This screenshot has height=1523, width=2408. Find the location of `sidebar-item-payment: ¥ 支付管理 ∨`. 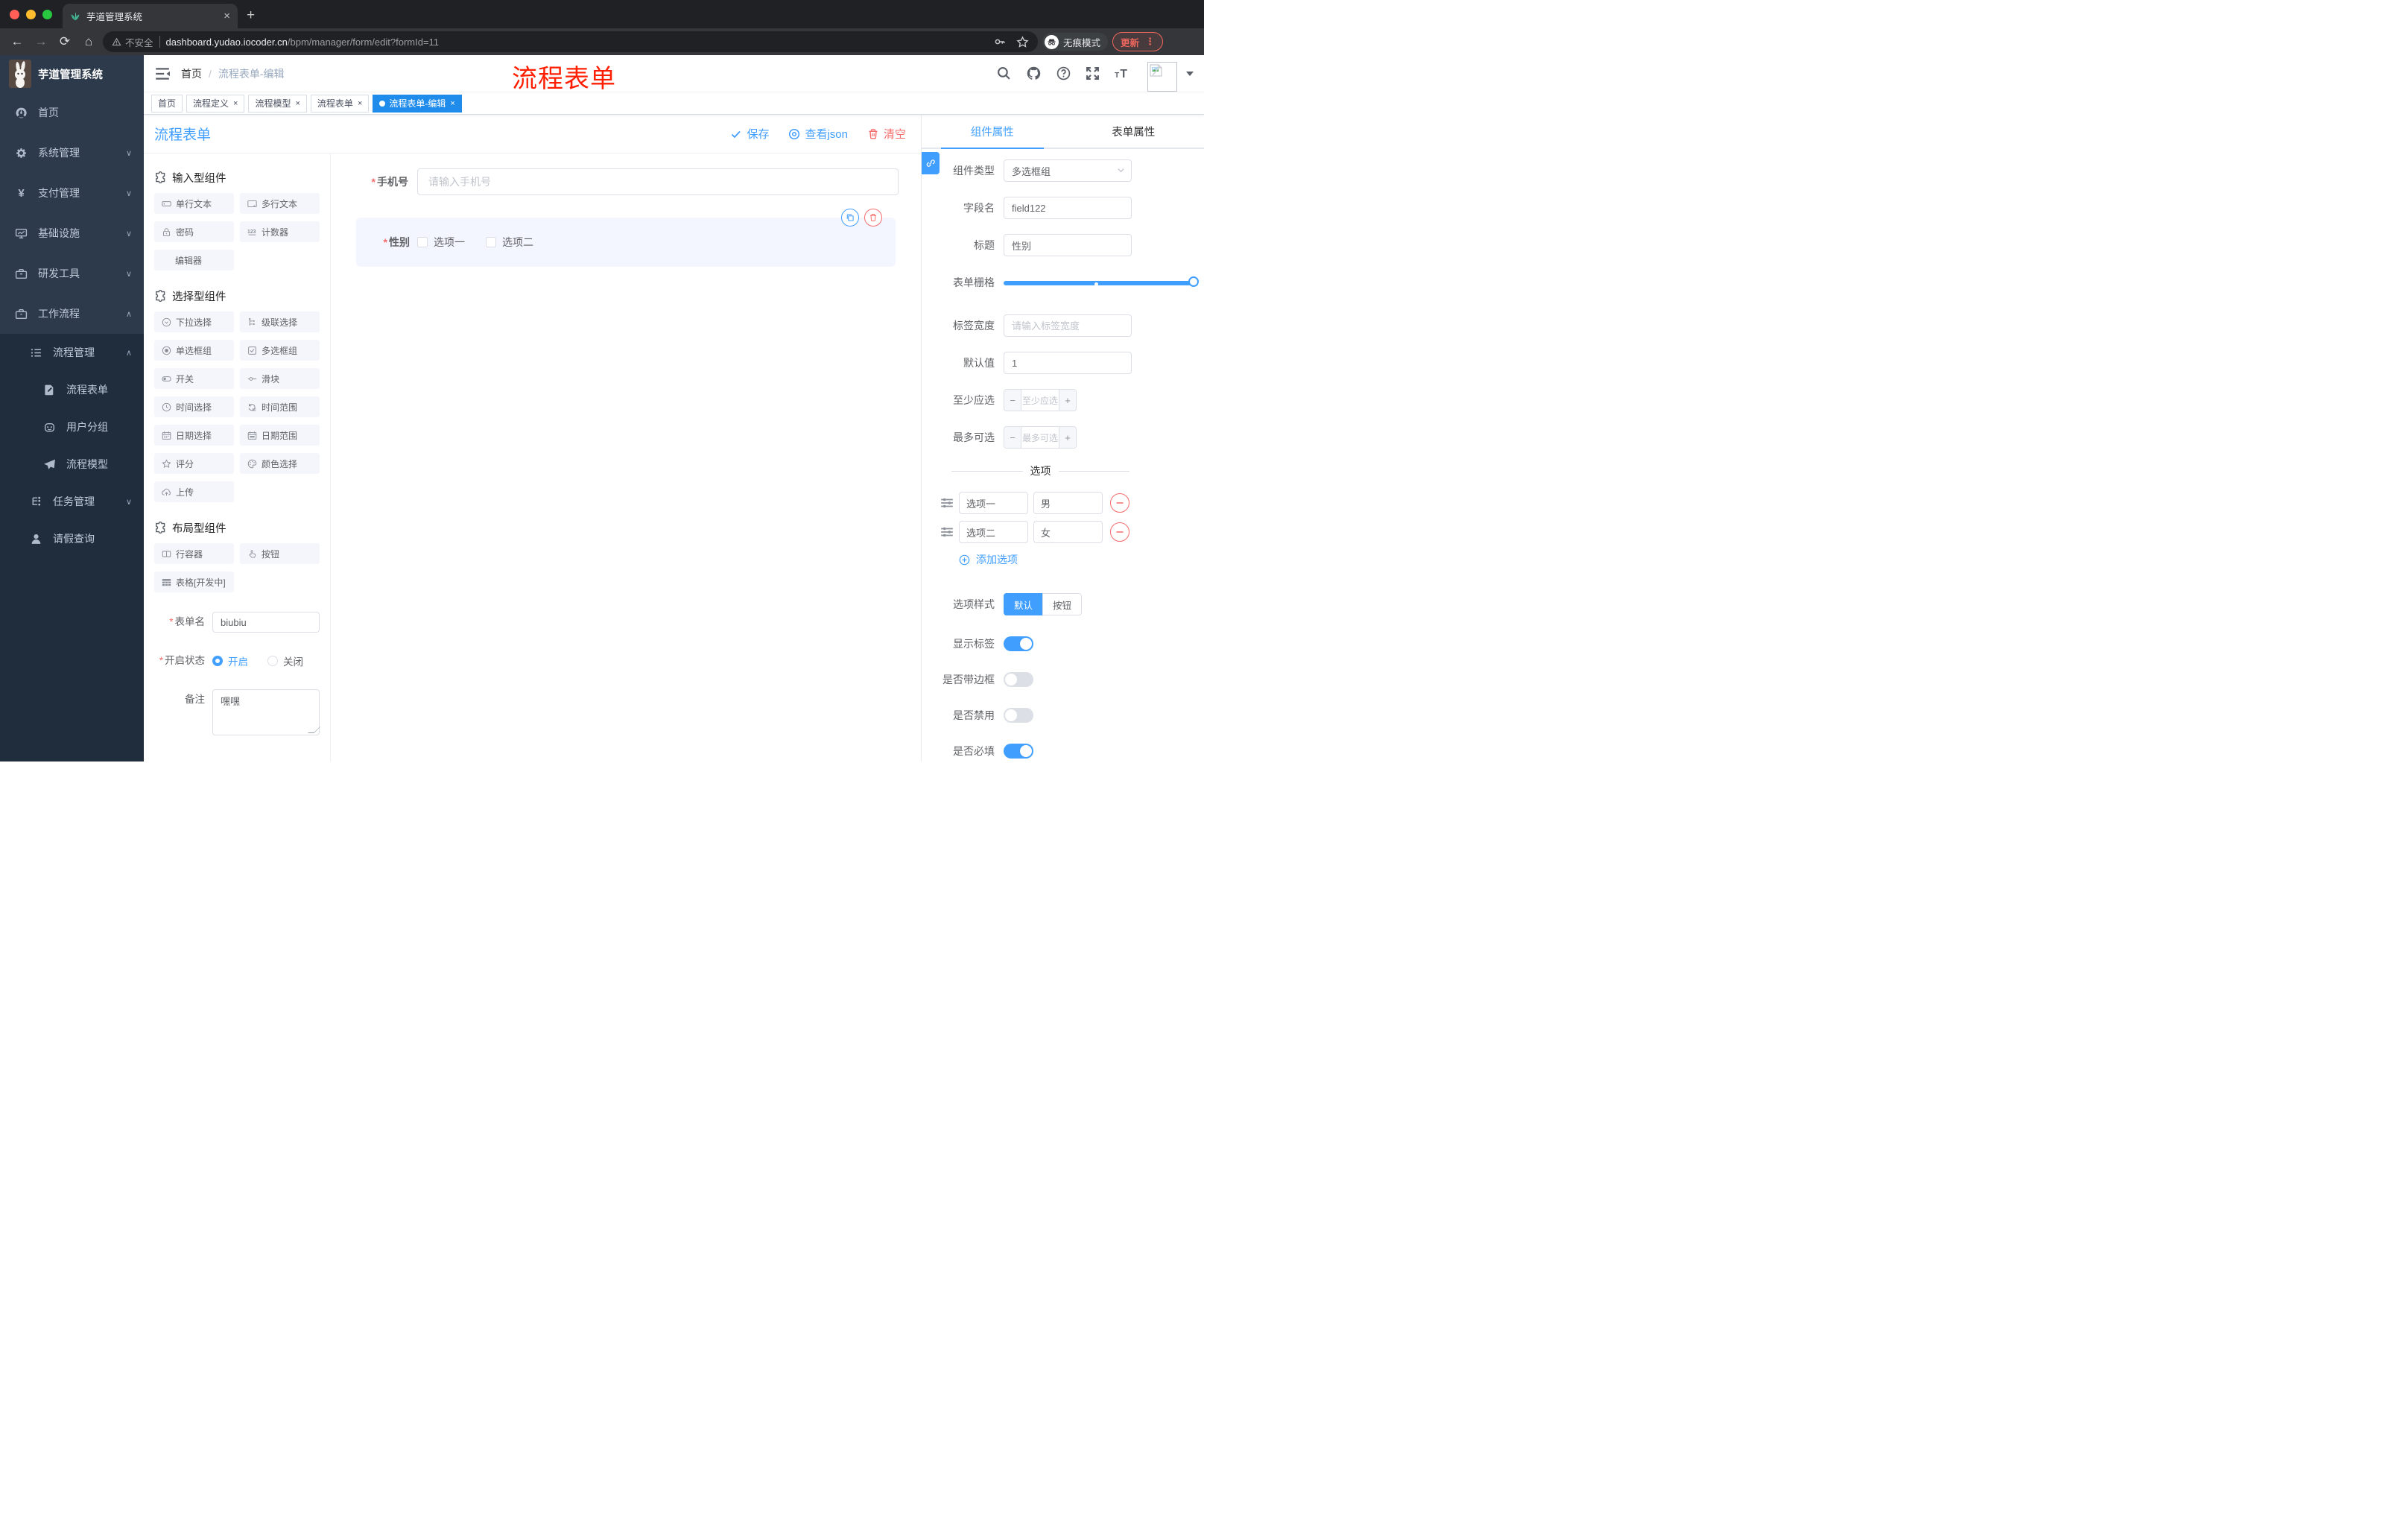

sidebar-item-payment: ¥ 支付管理 ∨ is located at coordinates (72, 193).